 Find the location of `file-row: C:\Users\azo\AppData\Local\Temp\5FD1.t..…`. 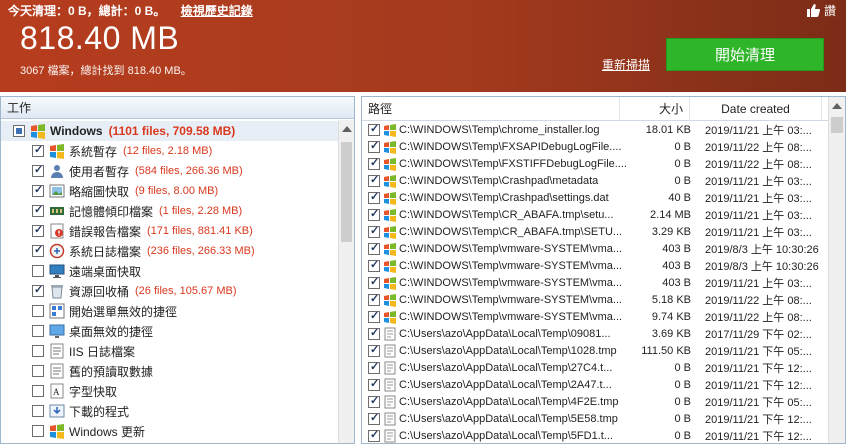

file-row: C:\Users\azo\AppData\Local\Temp\5FD1.t..… is located at coordinates (603, 435).